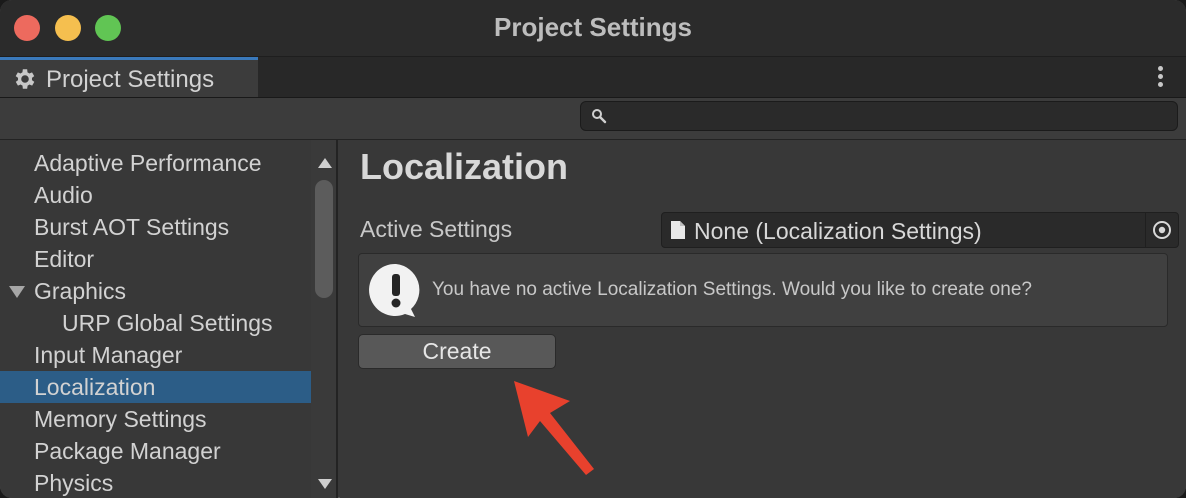 Image resolution: width=1186 pixels, height=498 pixels. I want to click on object-picker-button, so click(1161, 230).